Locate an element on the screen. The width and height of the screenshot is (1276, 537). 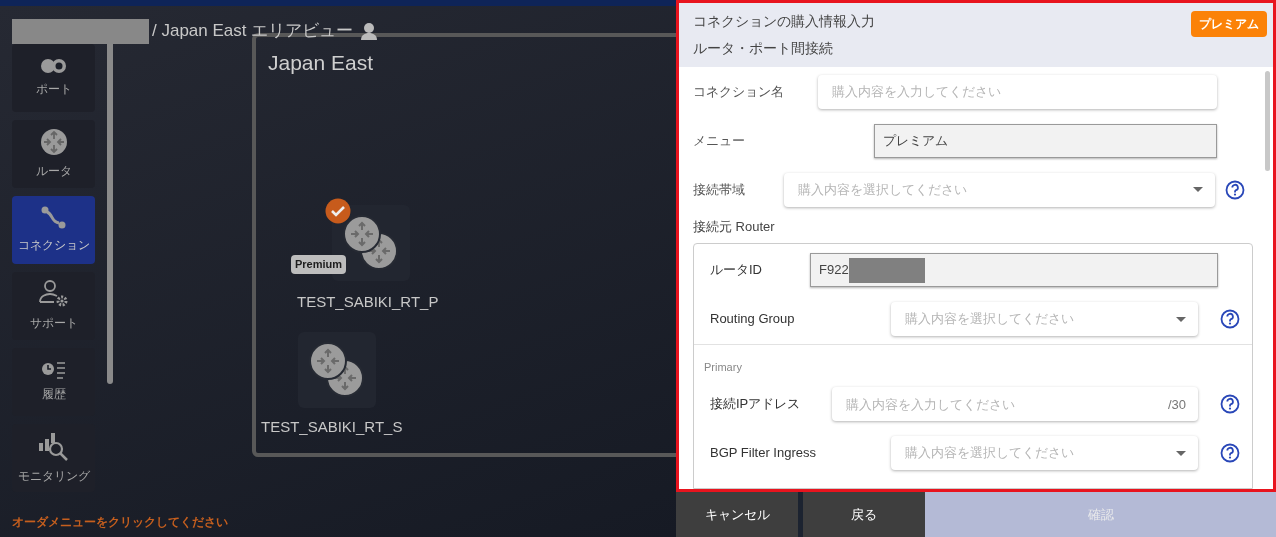
field-label: コネクション名 is located at coordinates (739, 91).